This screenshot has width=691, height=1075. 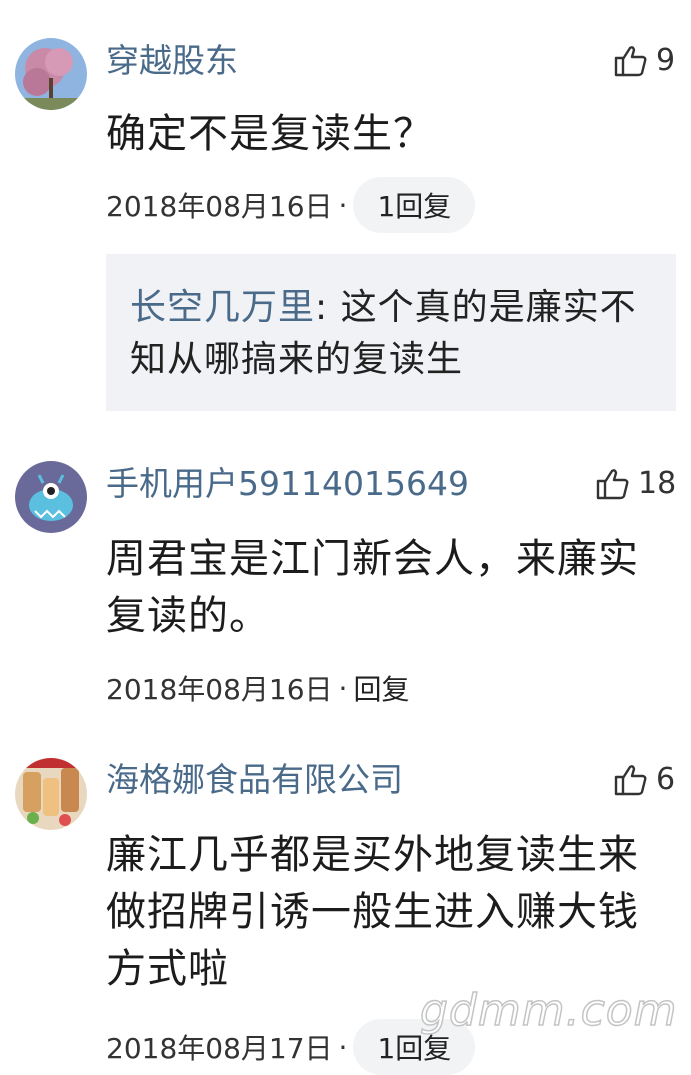 I want to click on like-count: 18, so click(x=657, y=483).